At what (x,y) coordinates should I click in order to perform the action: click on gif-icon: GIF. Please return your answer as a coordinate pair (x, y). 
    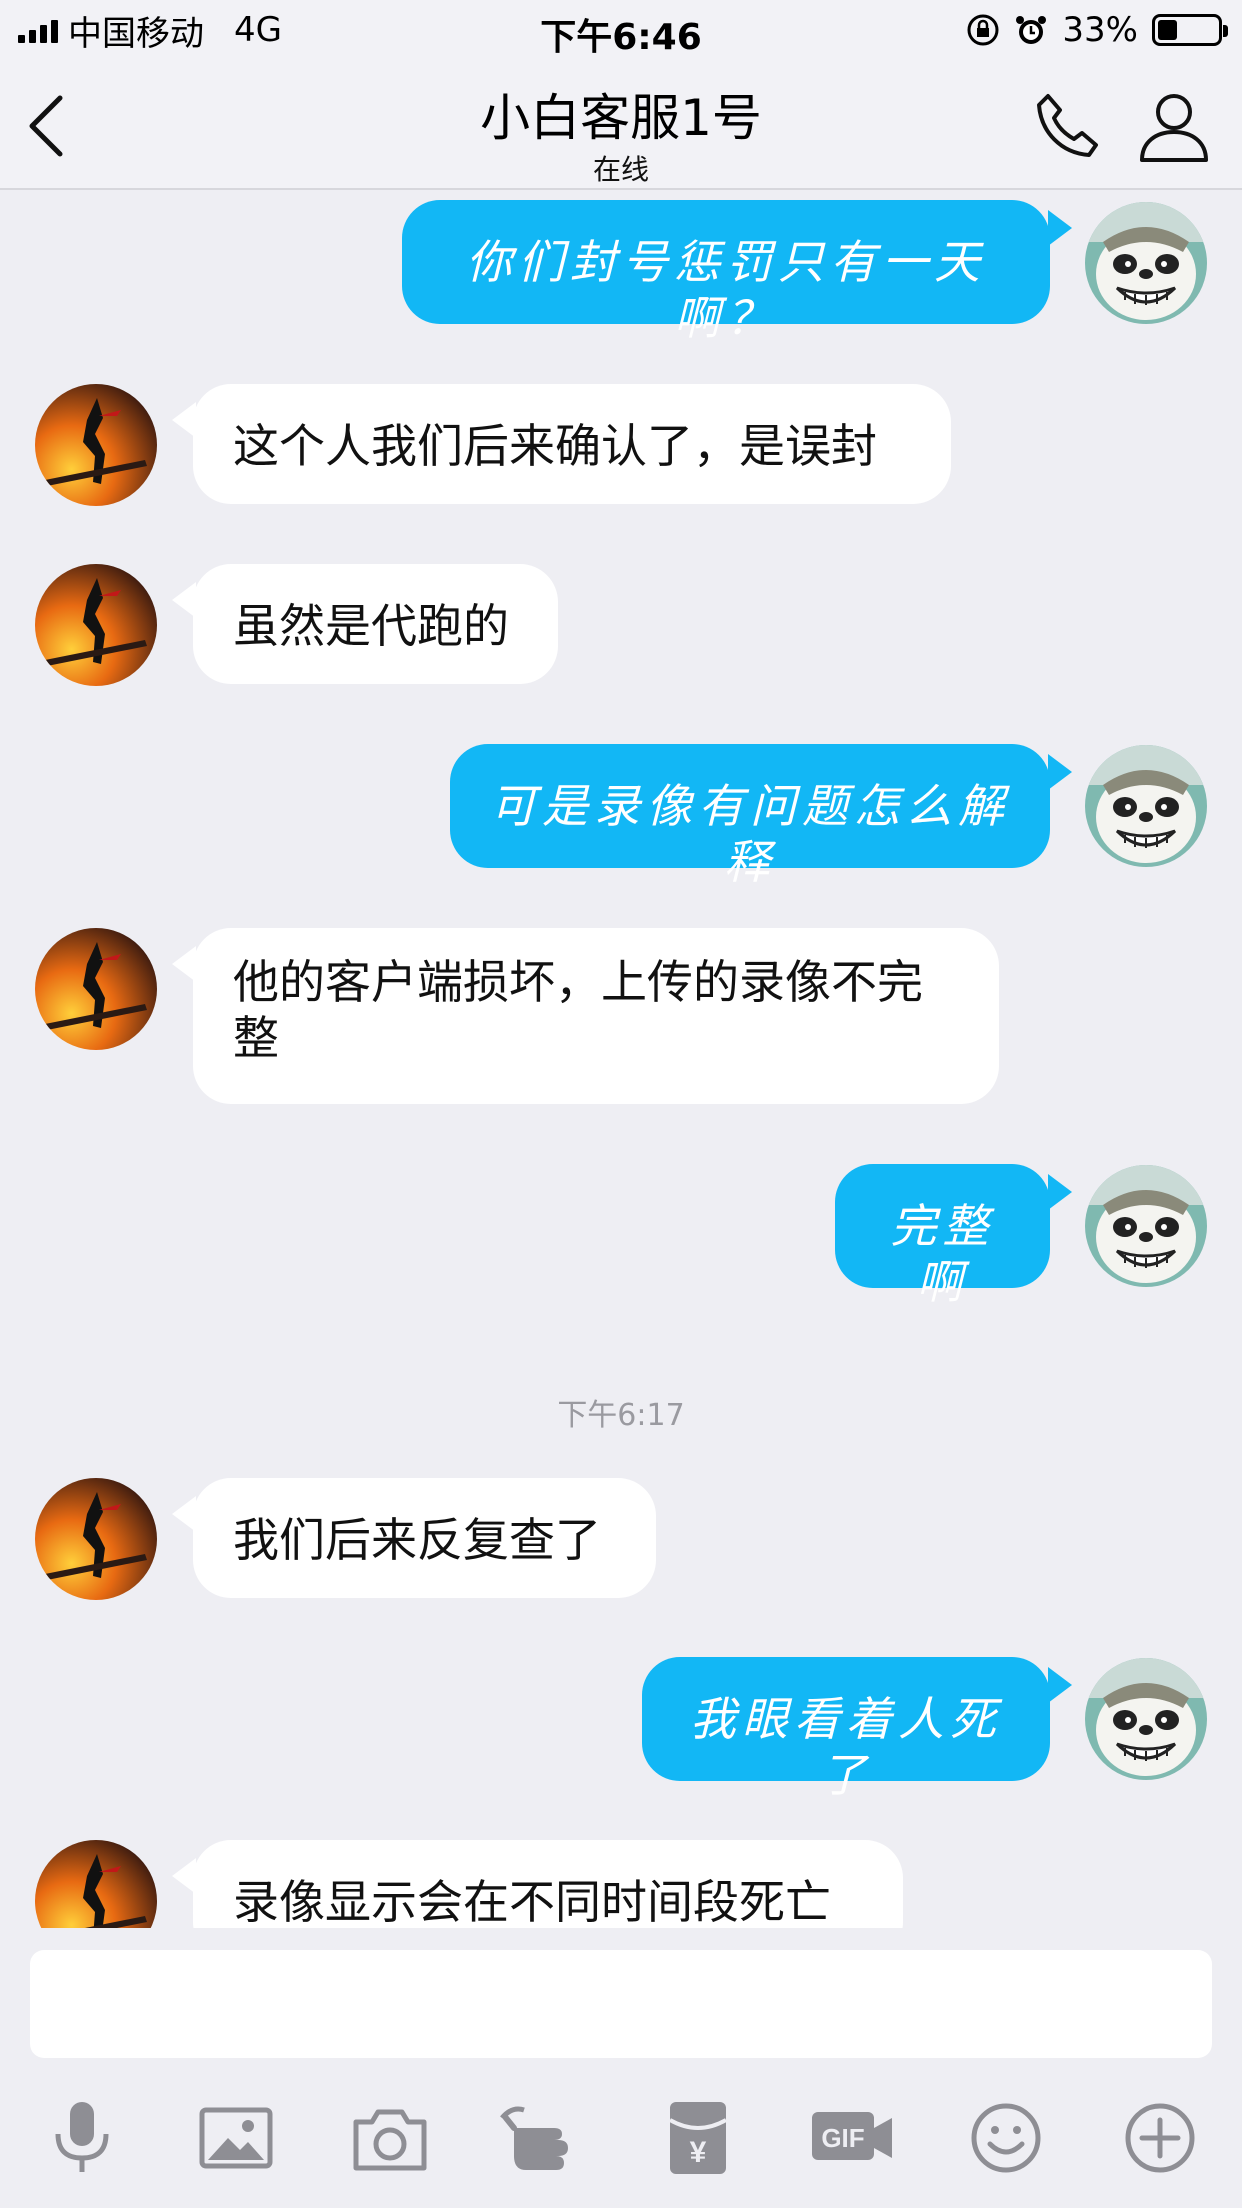
    Looking at the image, I should click on (852, 2136).